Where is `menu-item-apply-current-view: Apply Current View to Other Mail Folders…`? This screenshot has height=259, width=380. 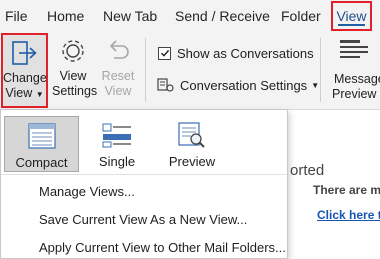 menu-item-apply-current-view: Apply Current View to Other Mail Folders… is located at coordinates (162, 248).